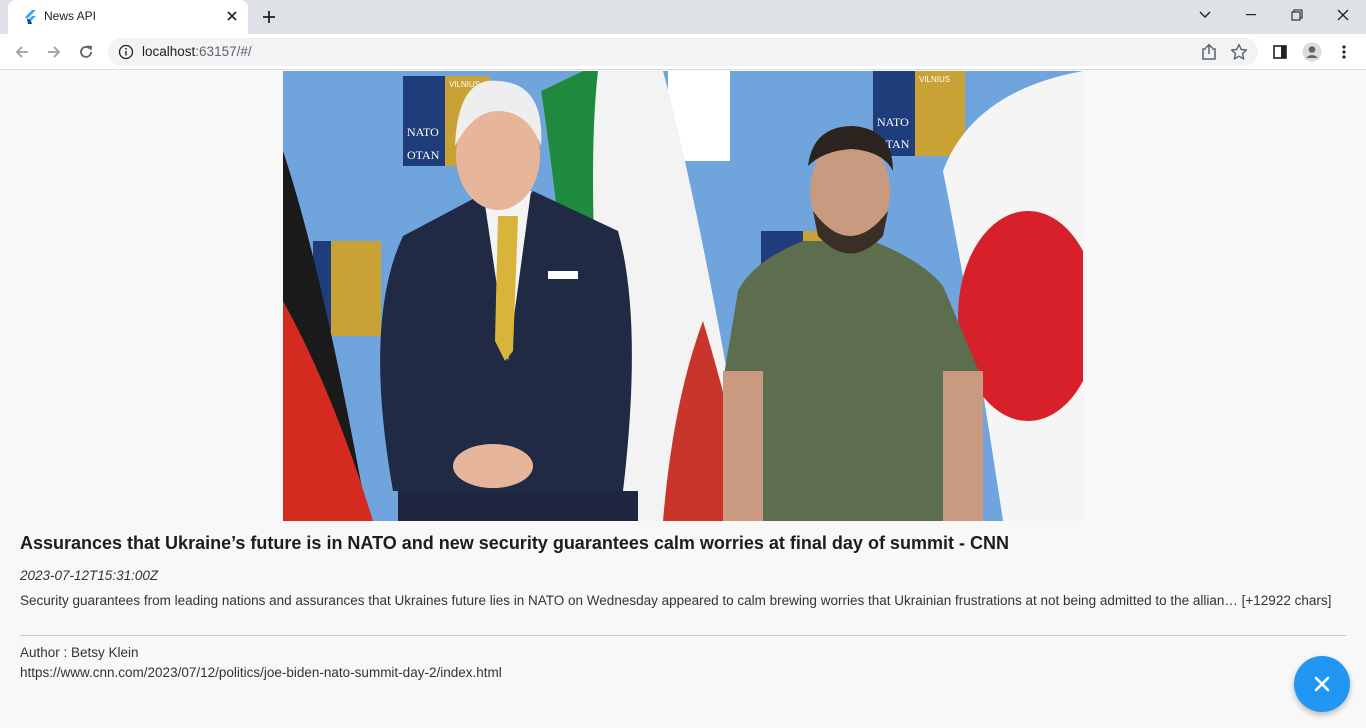  I want to click on article-published-at: 2023-07-12T15:31:00Z, so click(89, 575).